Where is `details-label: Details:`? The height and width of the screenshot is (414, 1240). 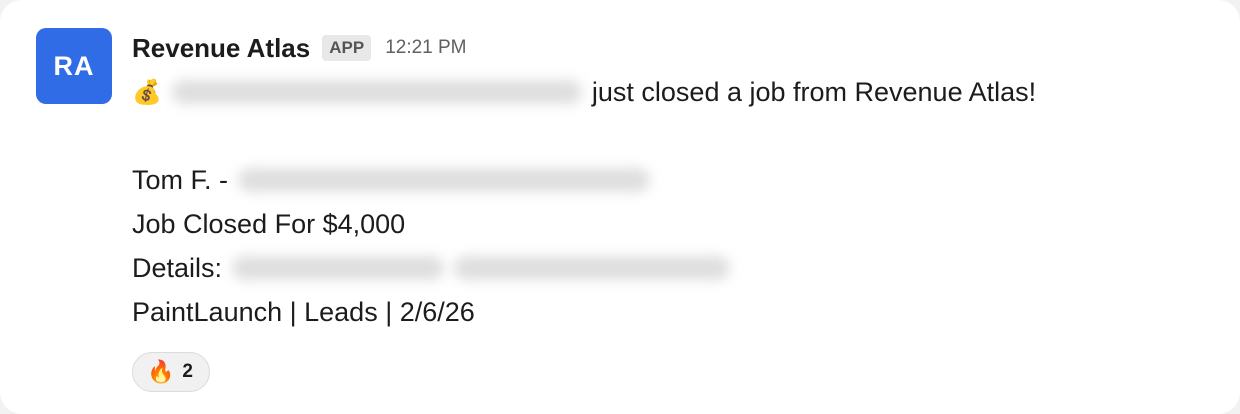 details-label: Details: is located at coordinates (177, 267).